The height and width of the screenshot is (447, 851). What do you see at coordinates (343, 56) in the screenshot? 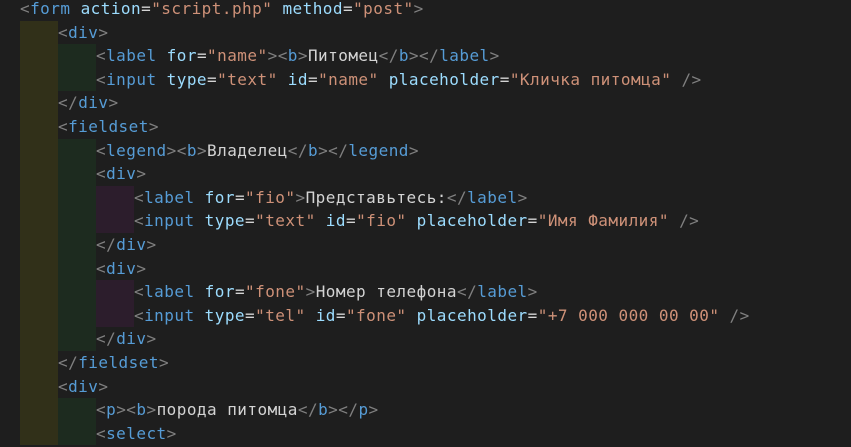
I see `code-token: Питомец` at bounding box center [343, 56].